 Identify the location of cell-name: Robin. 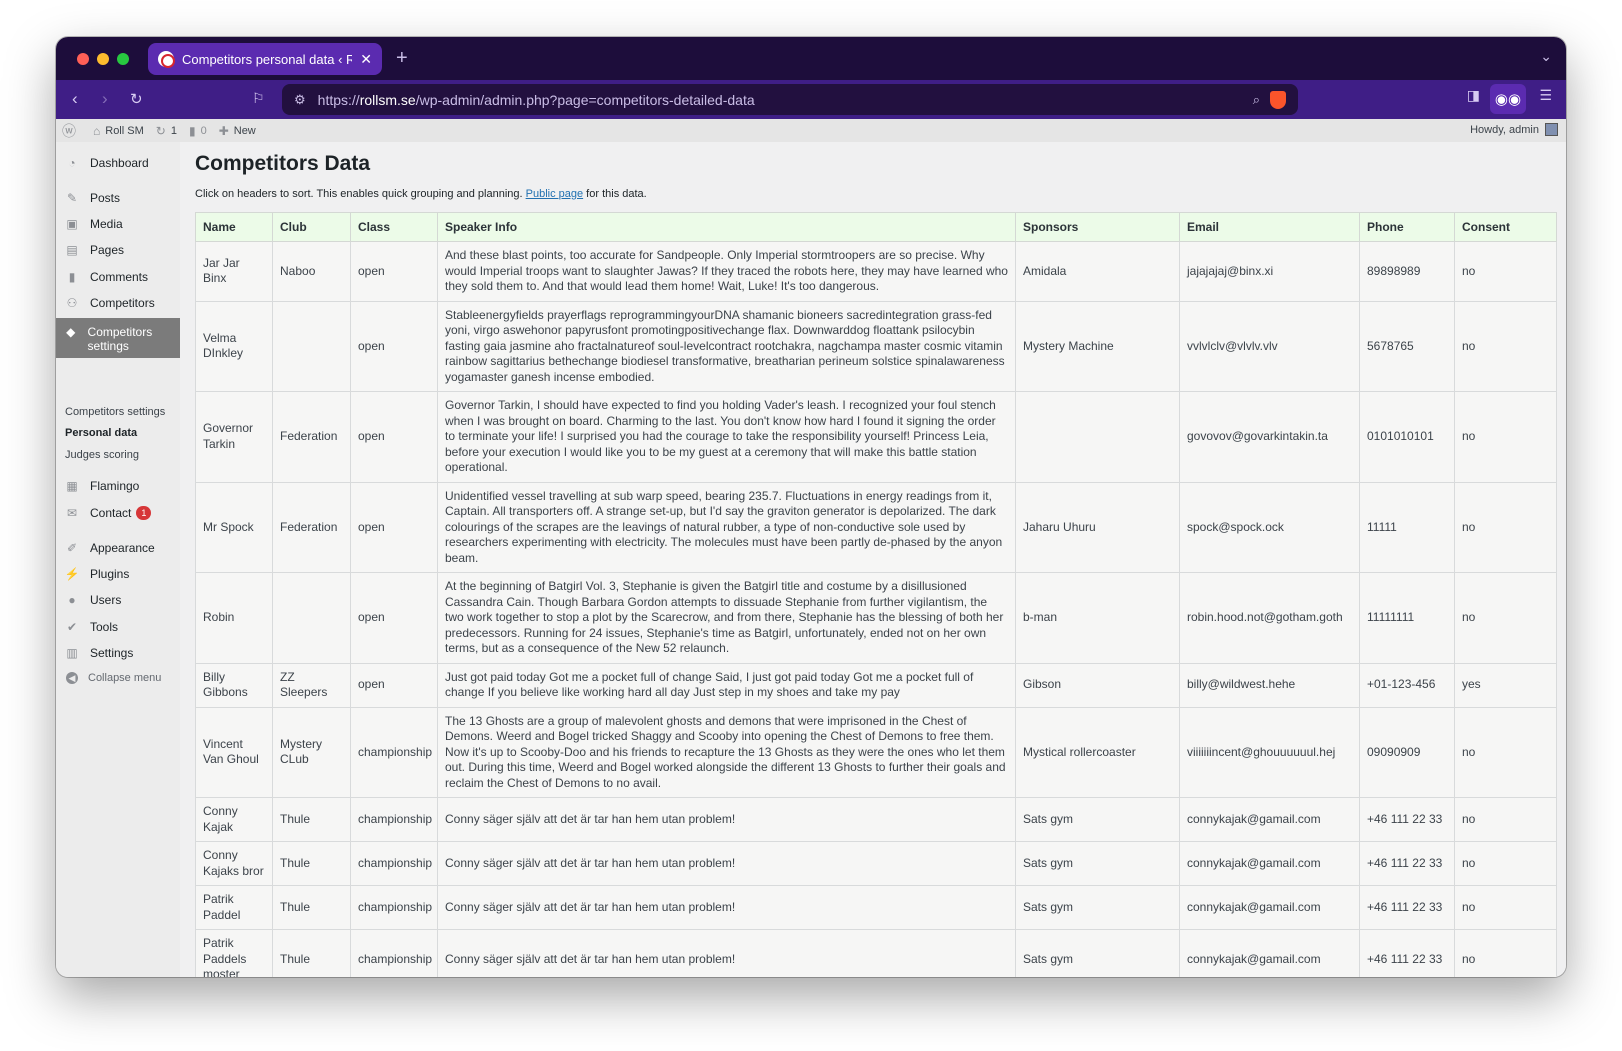
(234, 618).